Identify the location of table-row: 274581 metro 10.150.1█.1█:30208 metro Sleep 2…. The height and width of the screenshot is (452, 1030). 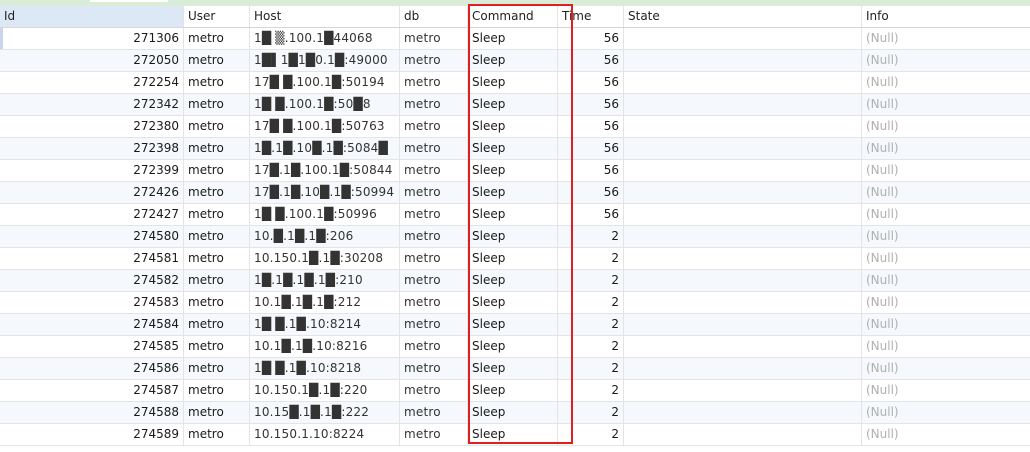
(515, 259).